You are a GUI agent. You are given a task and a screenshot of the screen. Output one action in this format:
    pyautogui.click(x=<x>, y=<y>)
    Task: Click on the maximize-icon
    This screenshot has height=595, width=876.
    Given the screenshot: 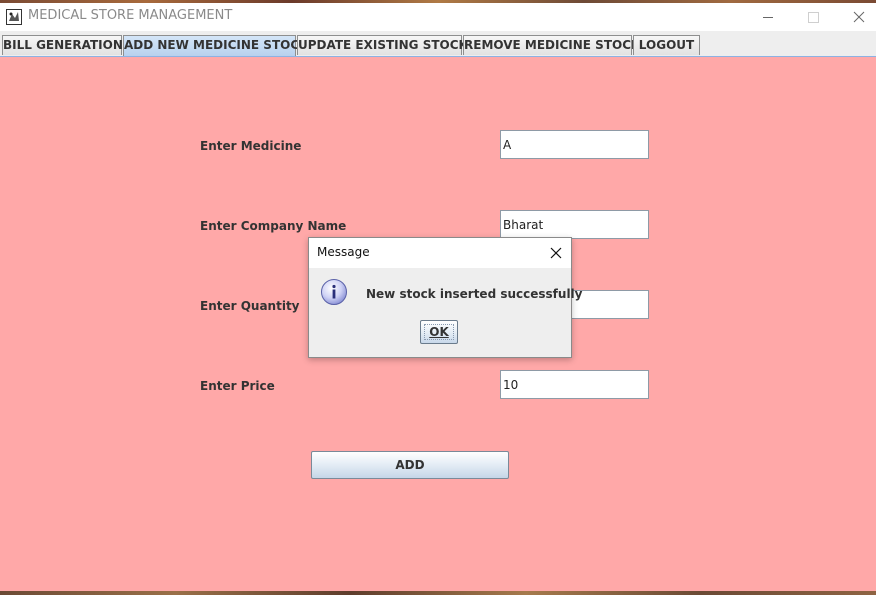 What is the action you would take?
    pyautogui.click(x=813, y=17)
    